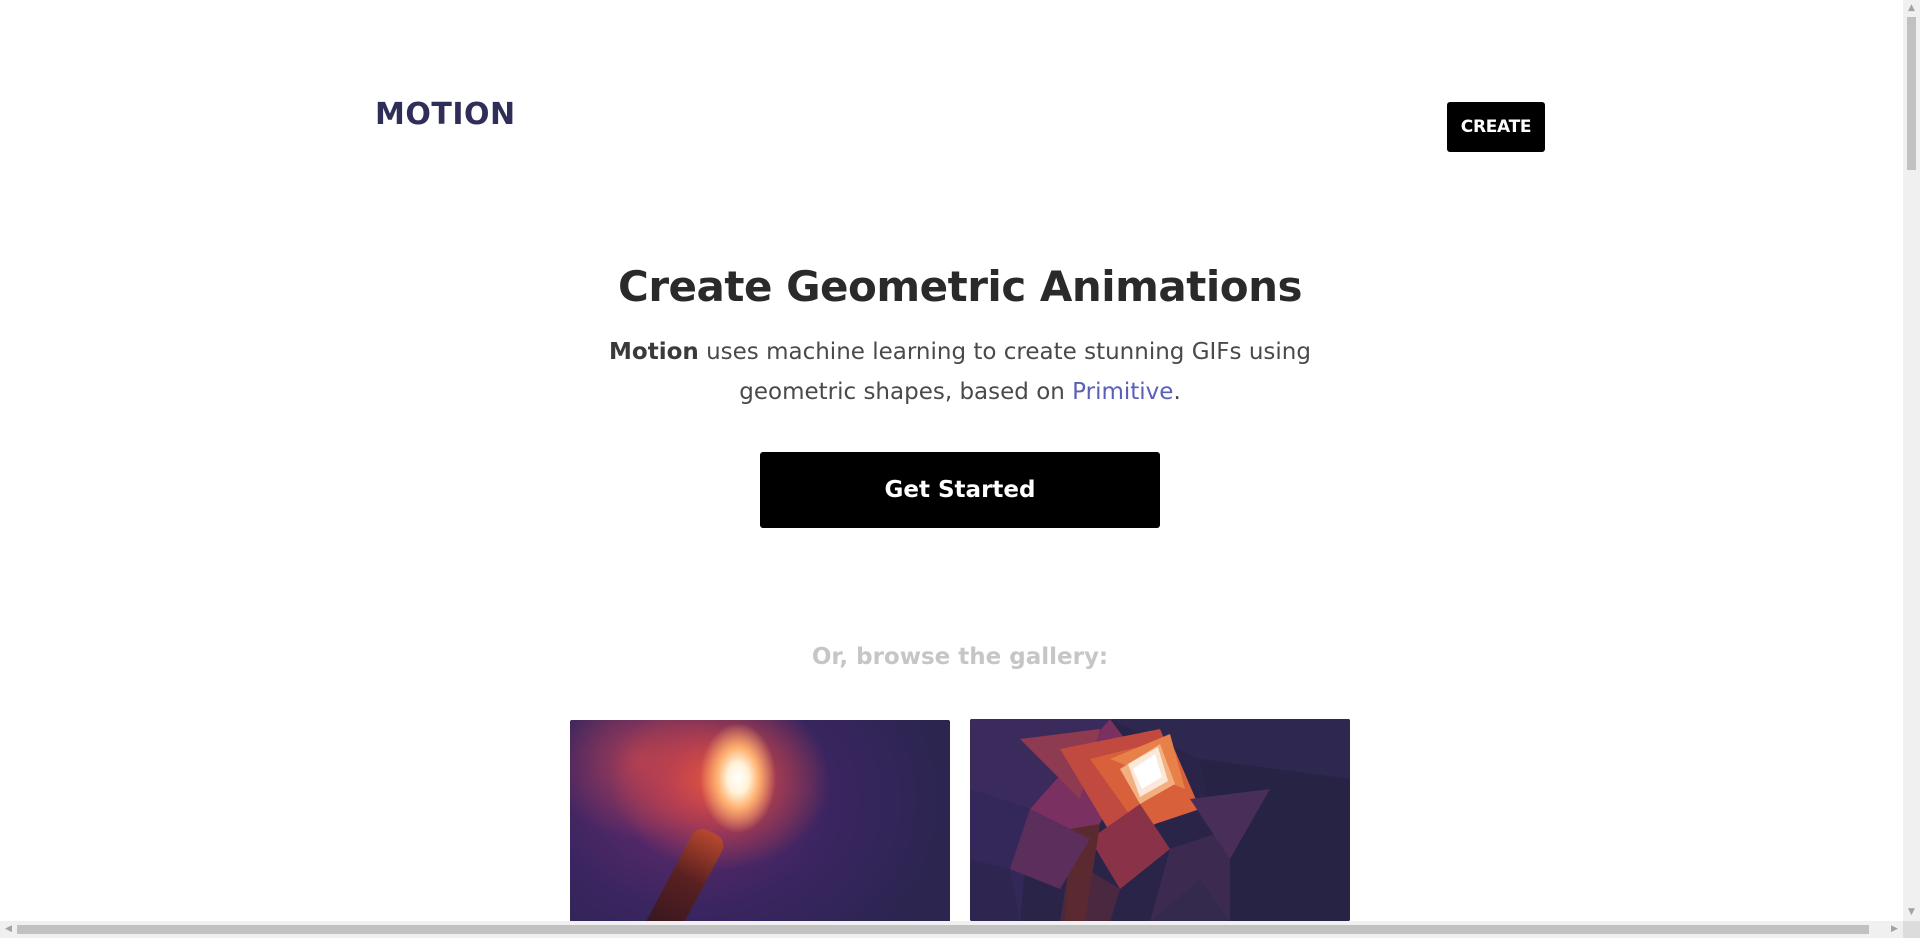 Image resolution: width=1920 pixels, height=938 pixels. I want to click on create-button: CREATE, so click(1496, 127).